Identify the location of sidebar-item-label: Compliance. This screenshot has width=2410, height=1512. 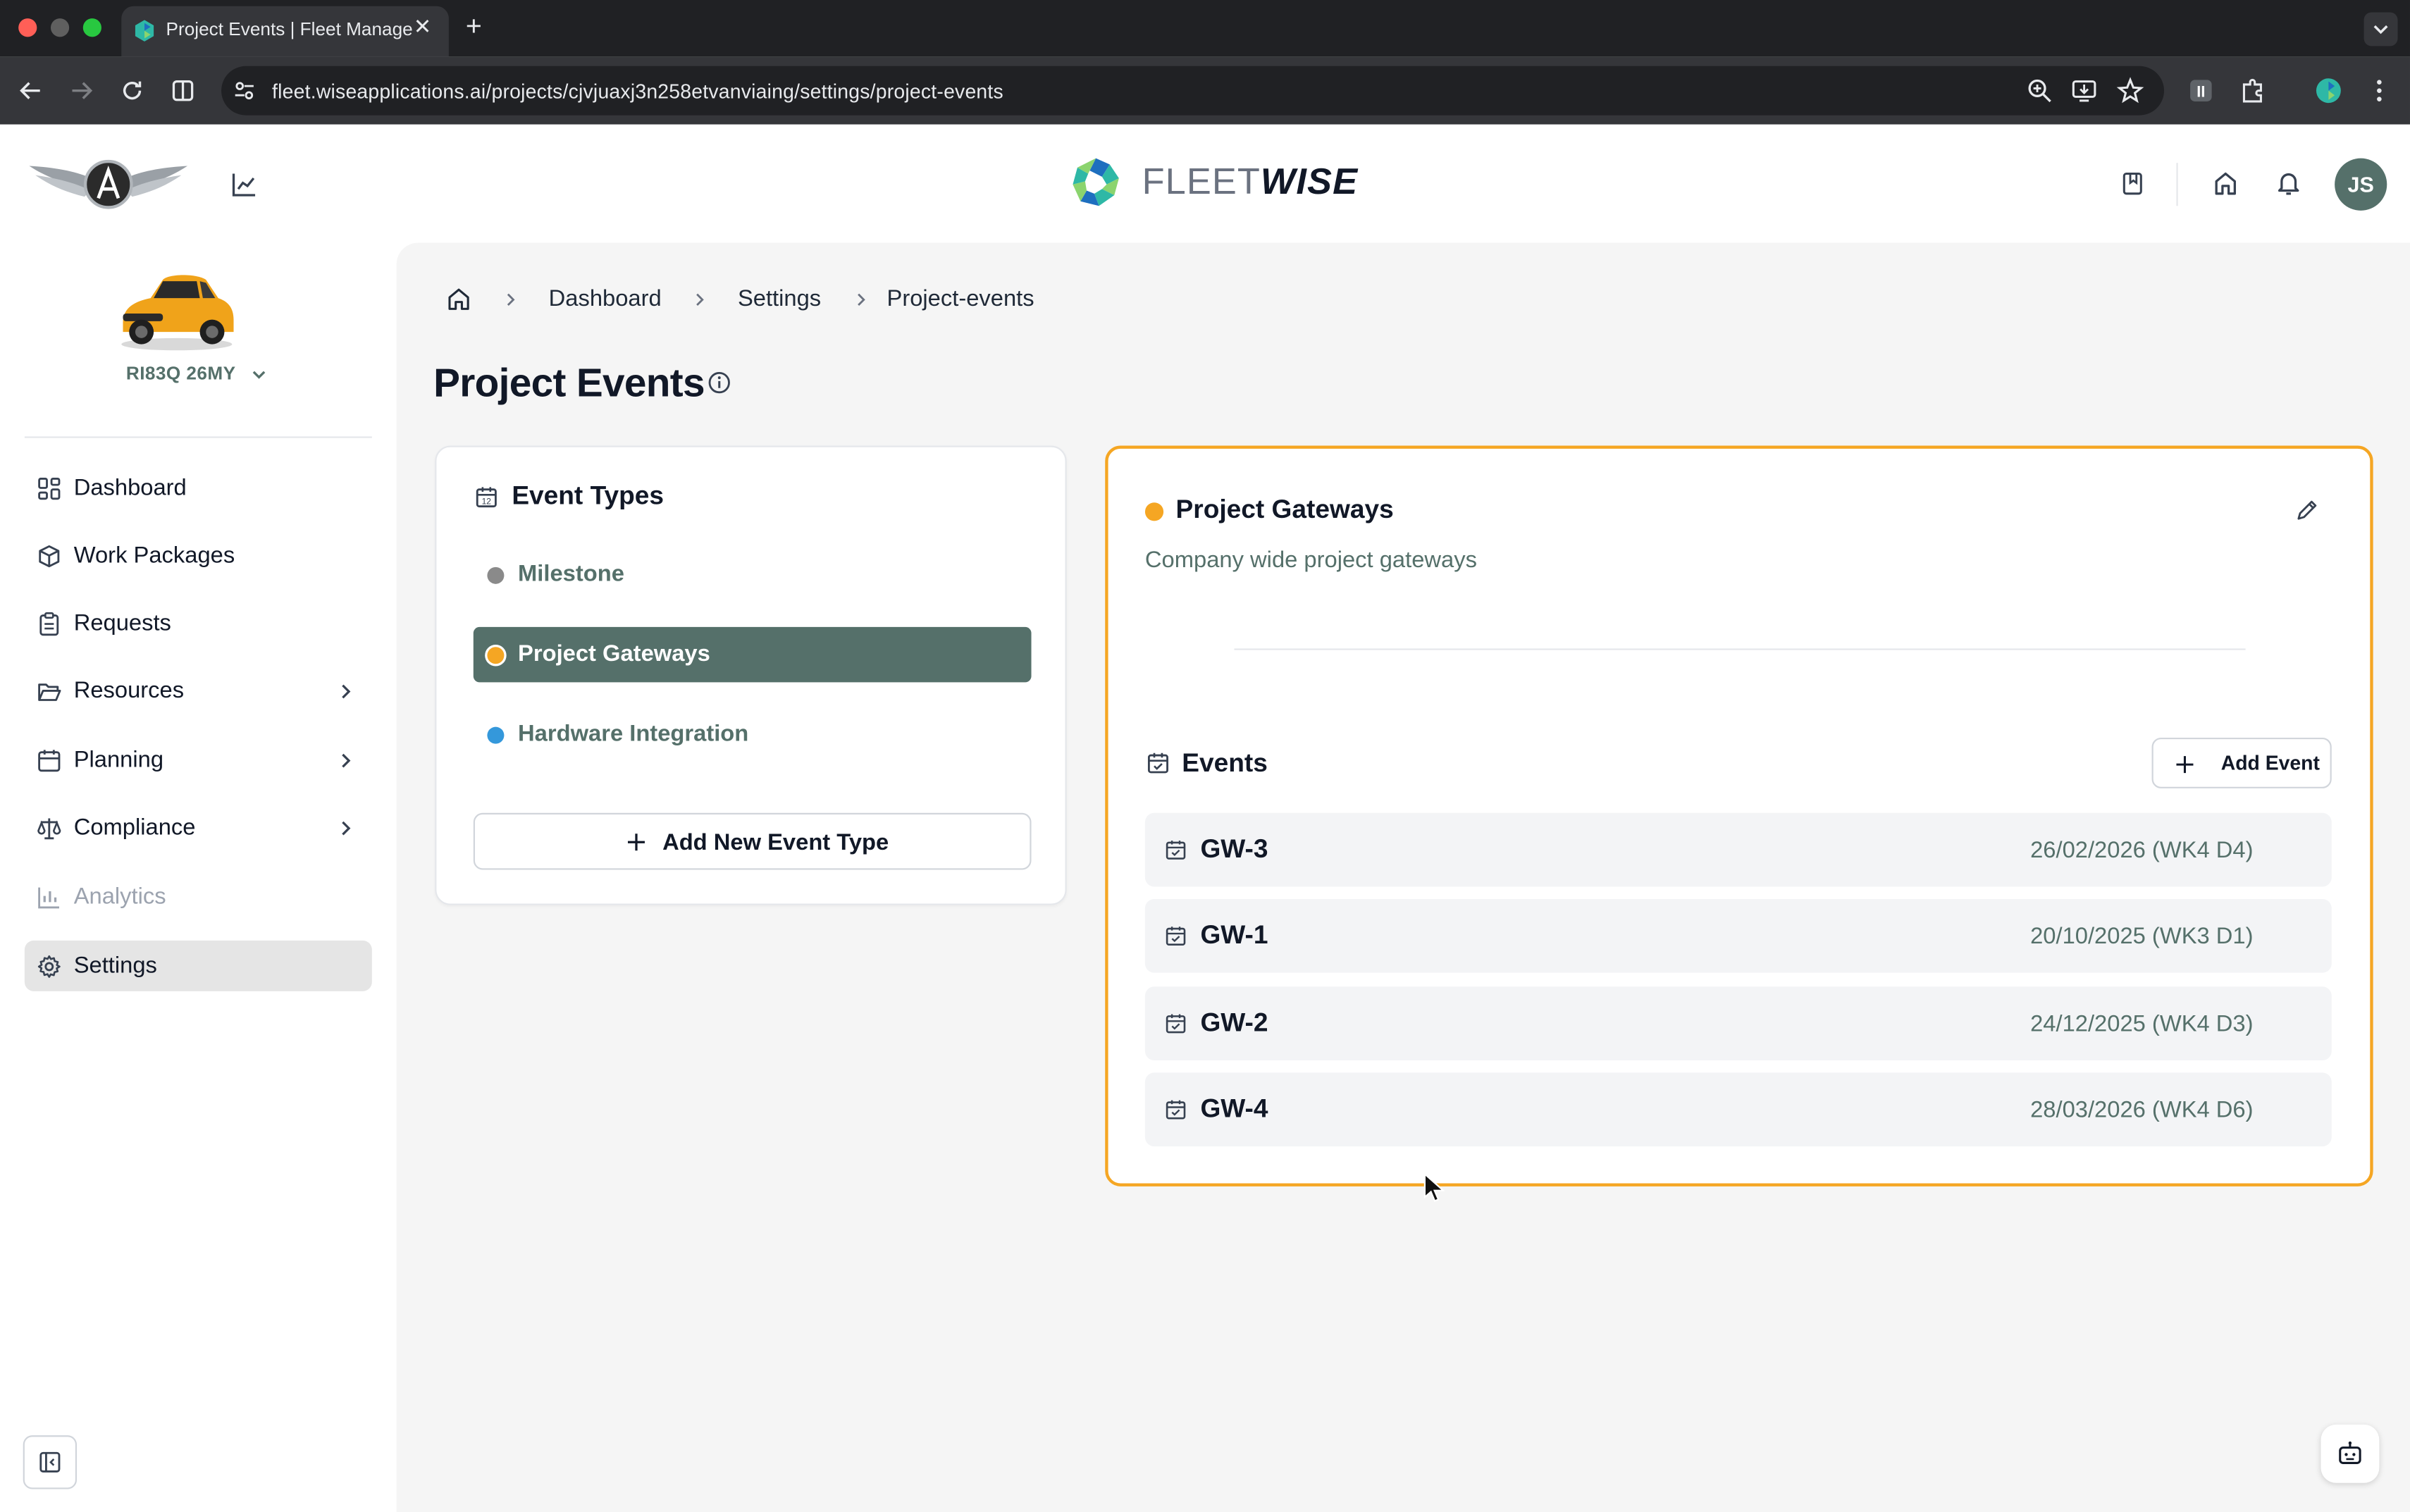
(134, 827).